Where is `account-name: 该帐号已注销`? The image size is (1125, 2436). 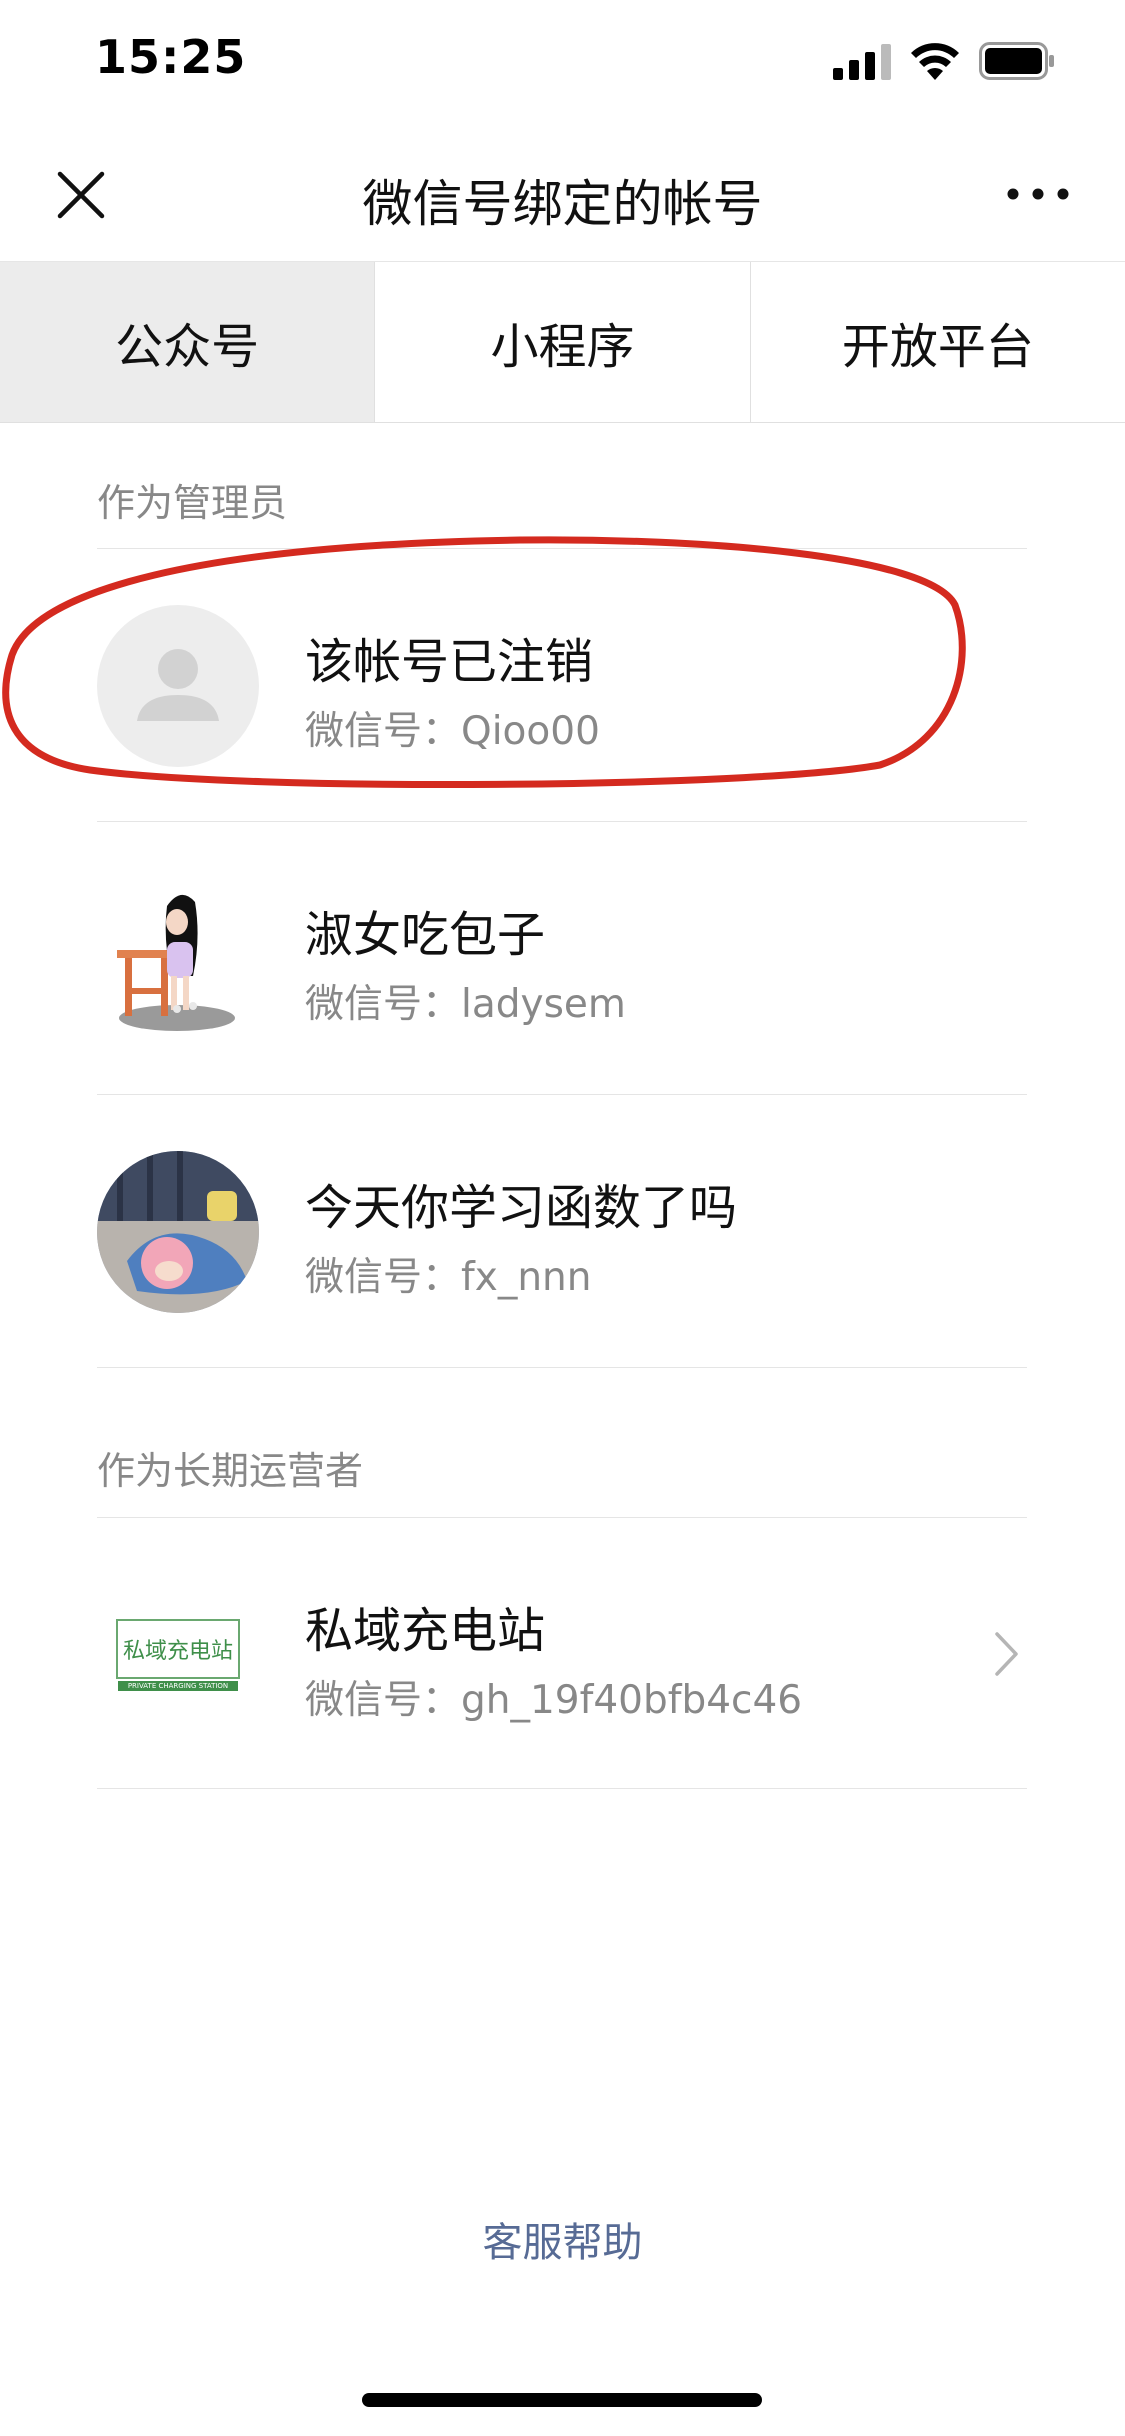 account-name: 该帐号已注销 is located at coordinates (449, 662).